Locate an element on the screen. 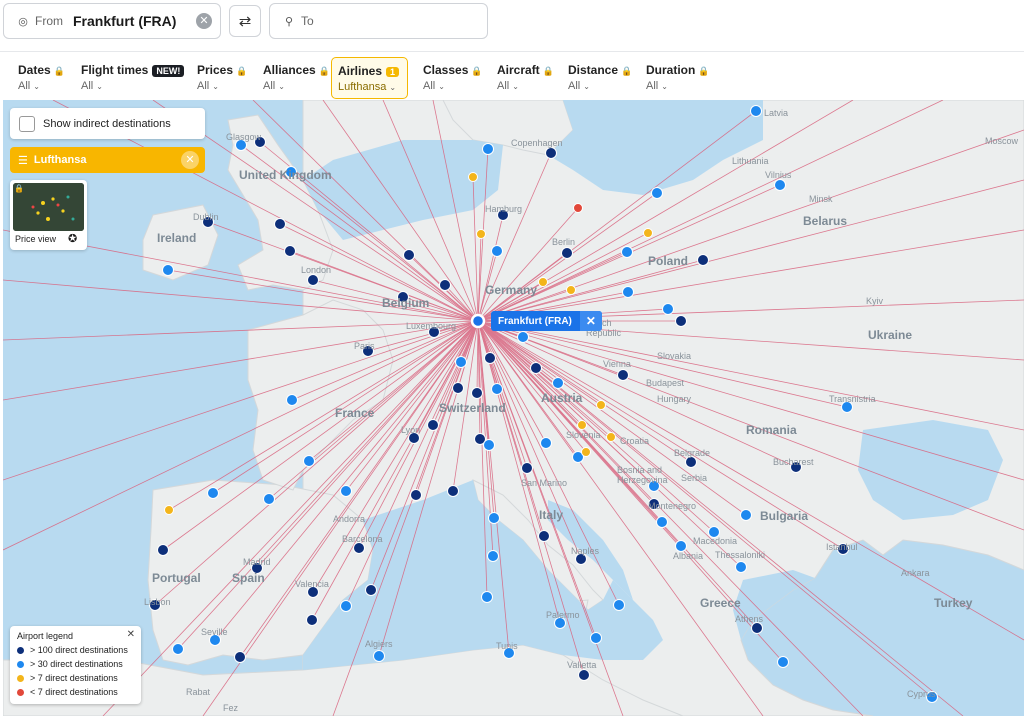 The width and height of the screenshot is (1024, 716). filter-classes: Classes 🔒 All ⌄ is located at coordinates (453, 78).